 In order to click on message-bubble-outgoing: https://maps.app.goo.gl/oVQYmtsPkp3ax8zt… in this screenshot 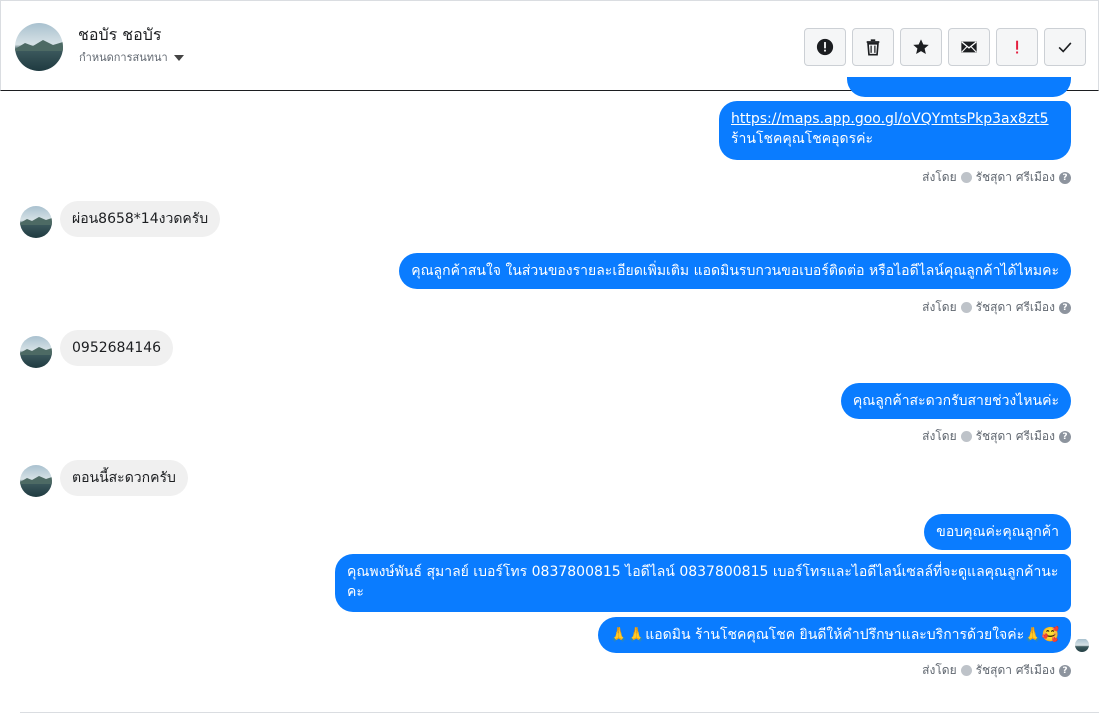, I will do `click(895, 130)`.